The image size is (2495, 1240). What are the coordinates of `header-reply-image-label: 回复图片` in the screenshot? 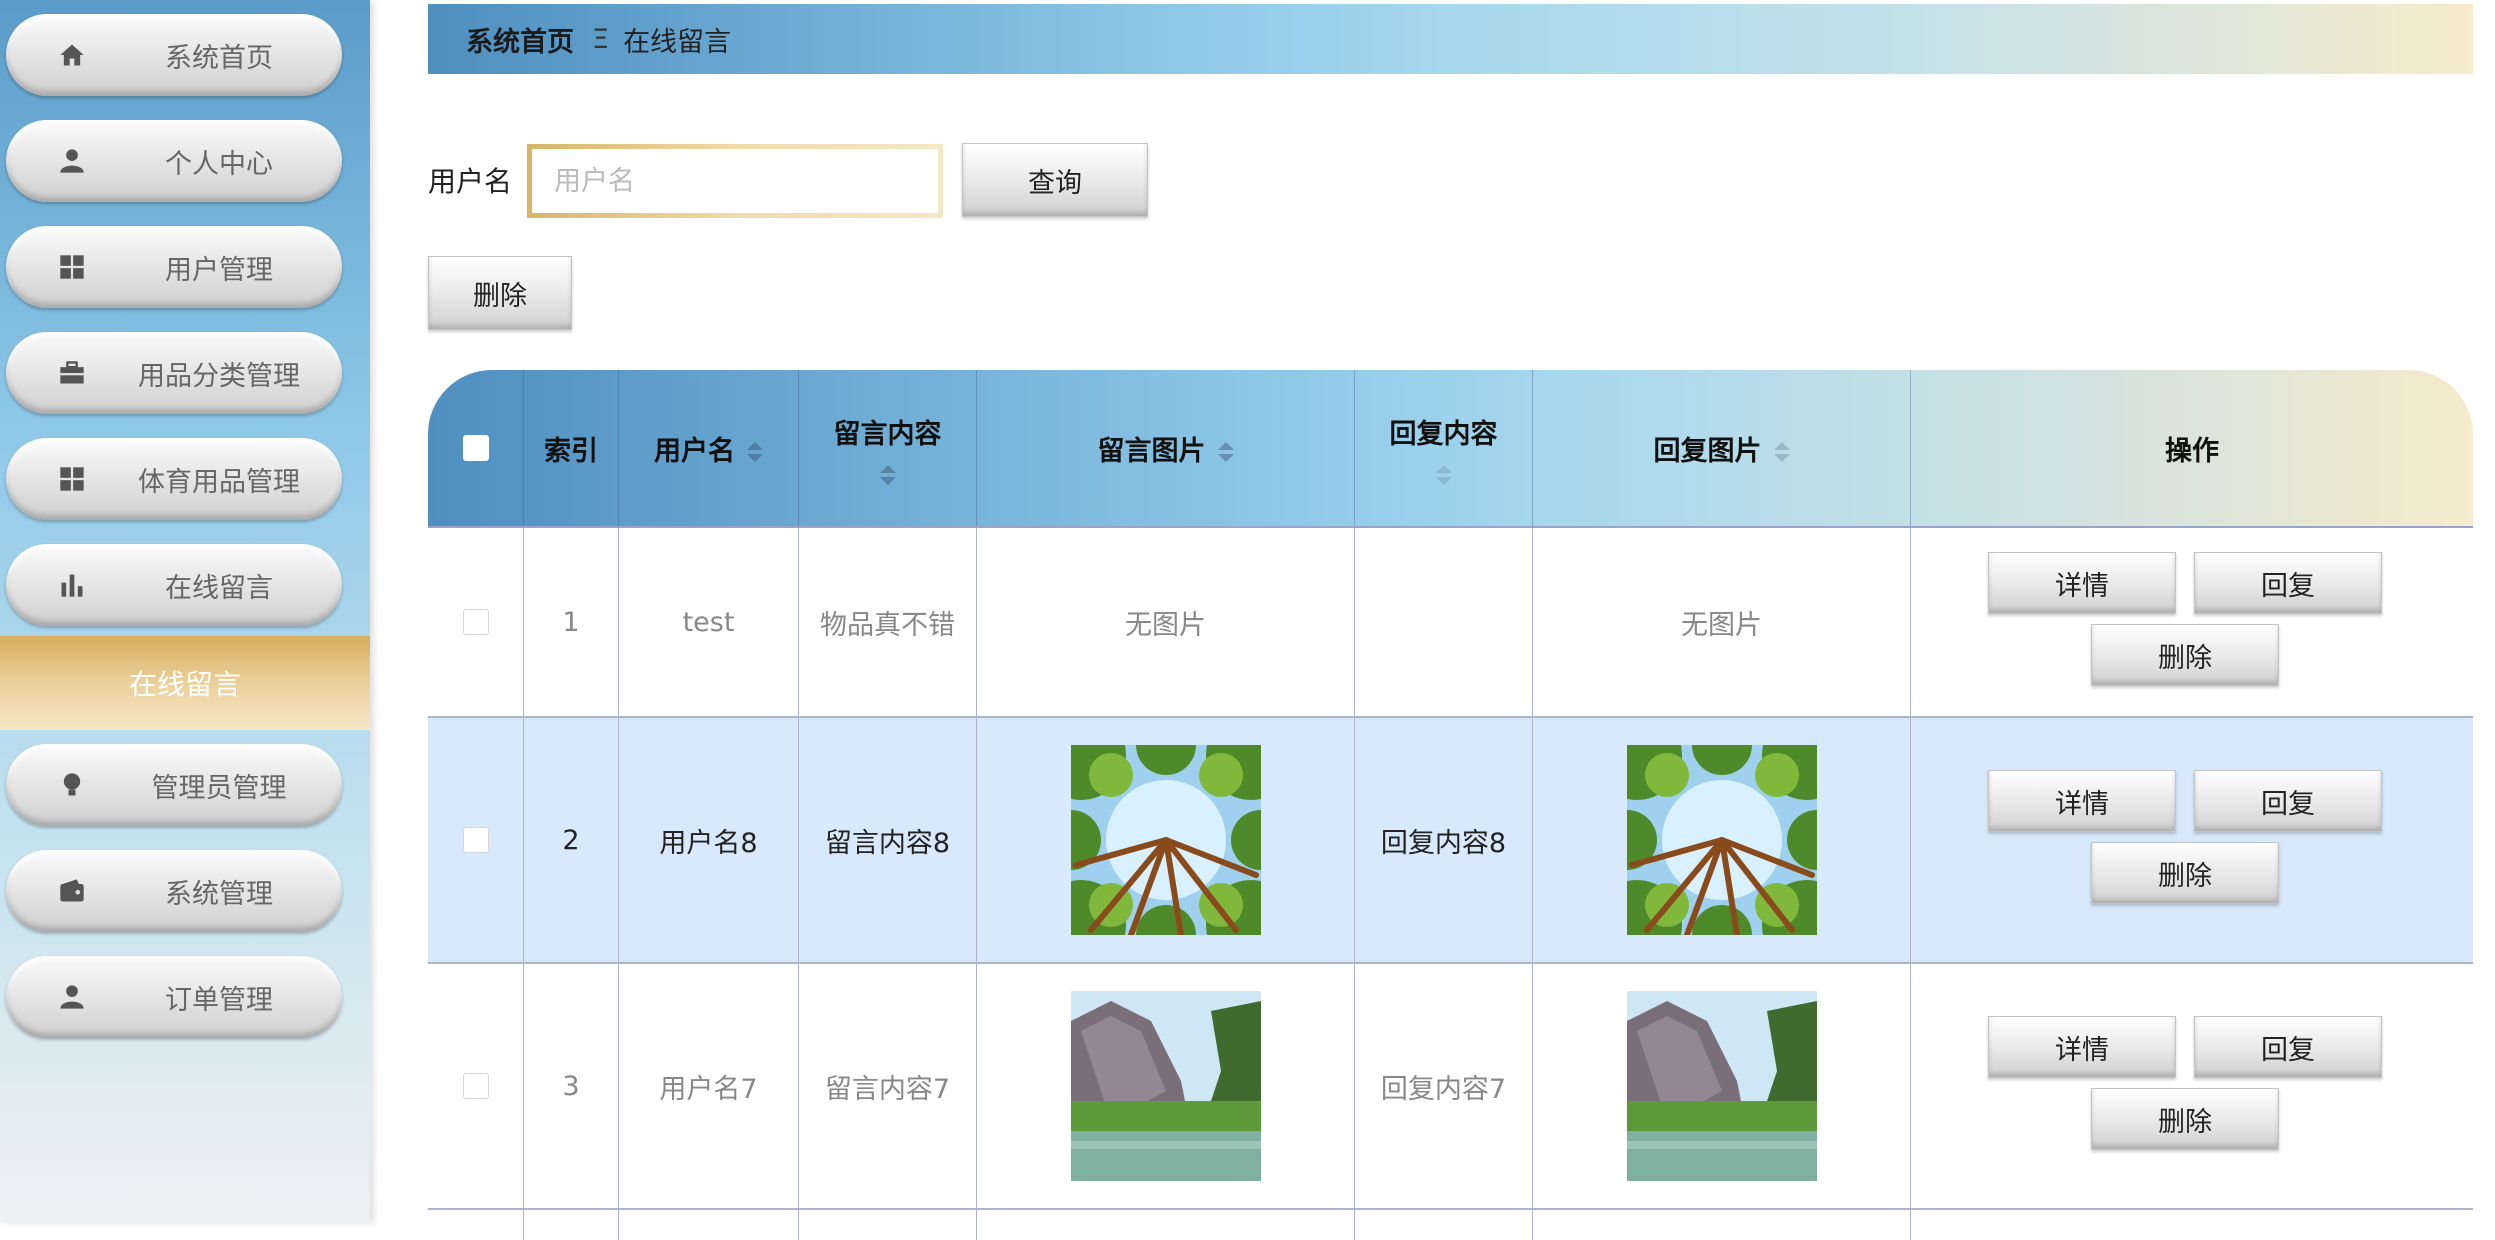 It's located at (1707, 451).